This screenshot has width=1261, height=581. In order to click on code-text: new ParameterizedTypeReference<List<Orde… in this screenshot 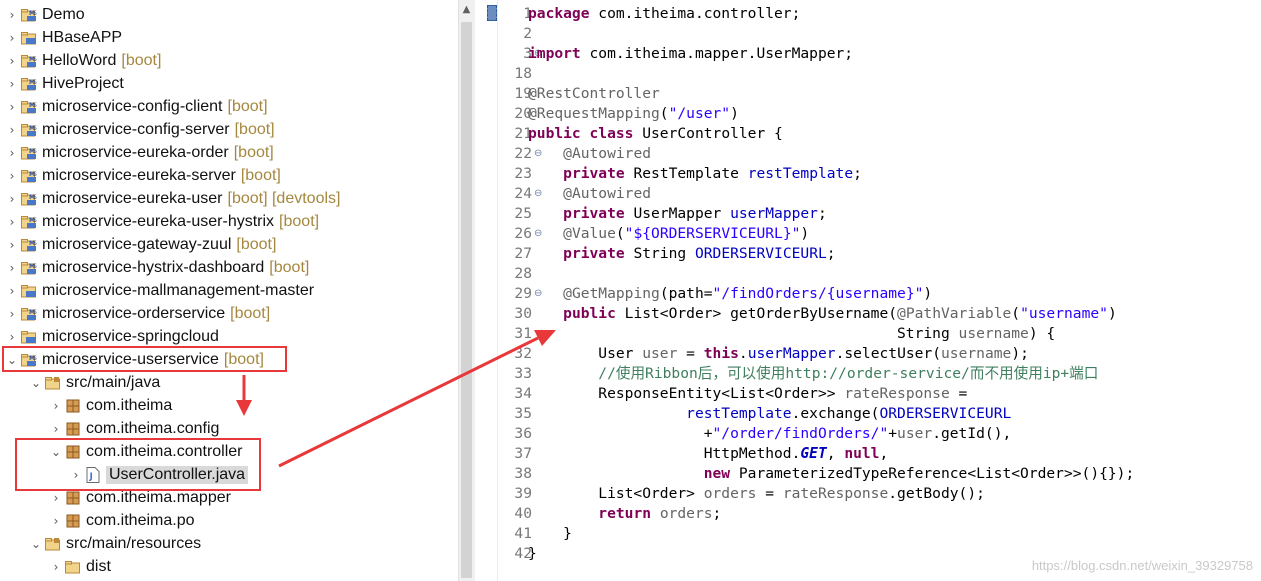, I will do `click(831, 474)`.